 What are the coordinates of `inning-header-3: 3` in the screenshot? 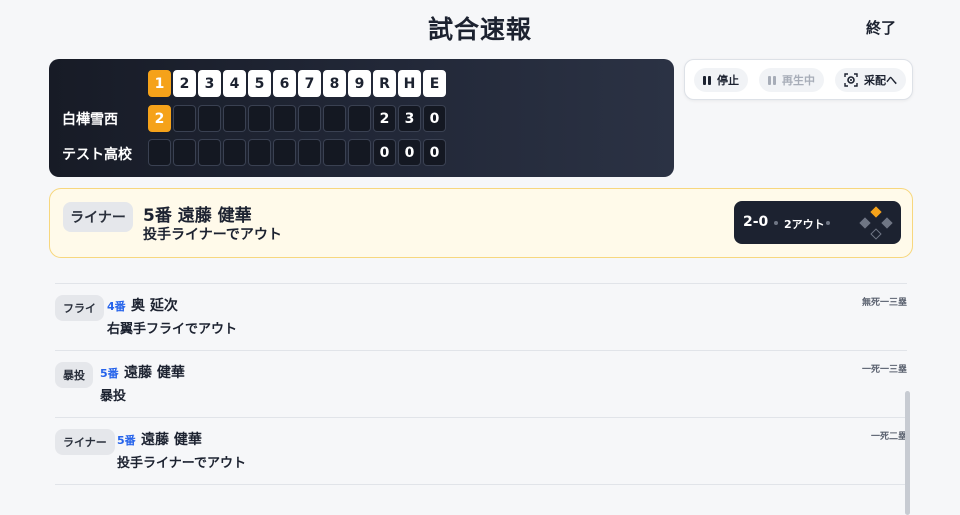 It's located at (209, 83).